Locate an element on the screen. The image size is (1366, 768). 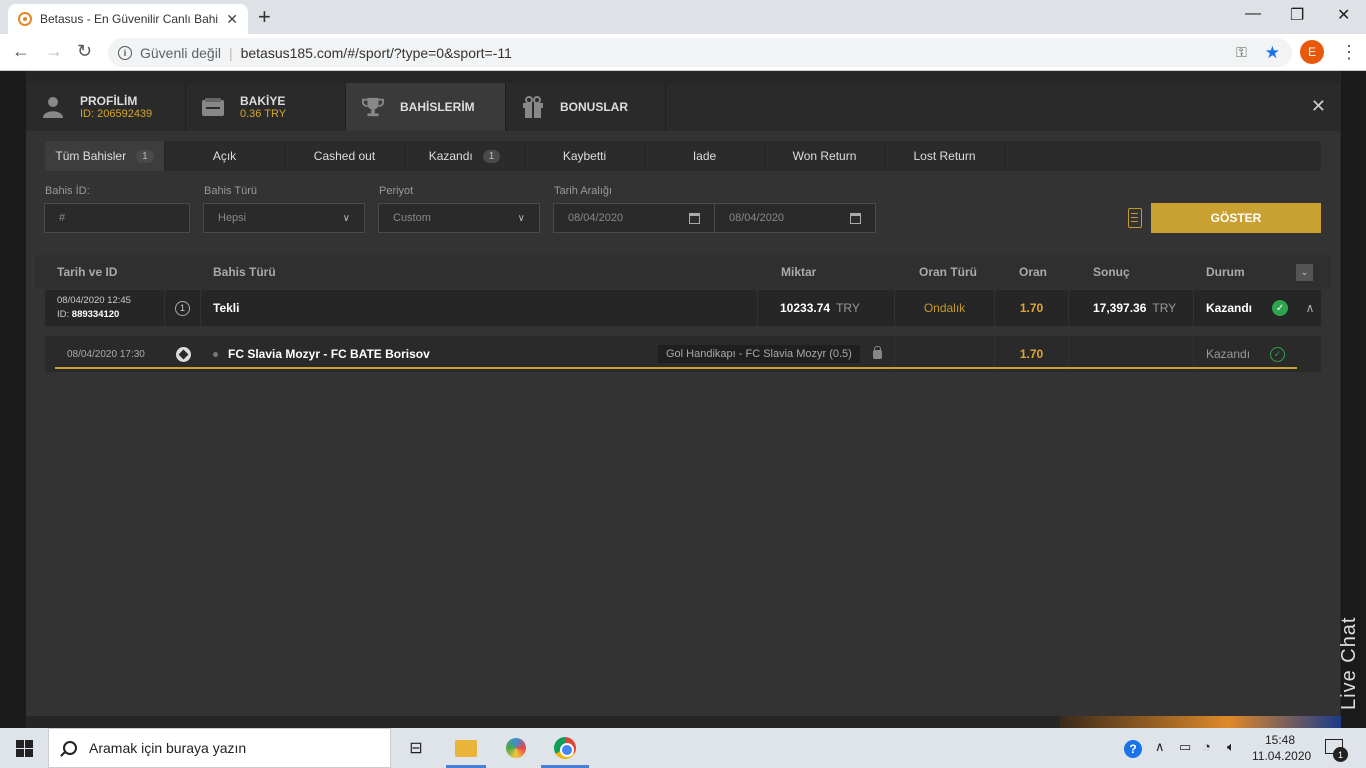
status-cell: Kazandı ✓ is located at coordinates (1246, 308).